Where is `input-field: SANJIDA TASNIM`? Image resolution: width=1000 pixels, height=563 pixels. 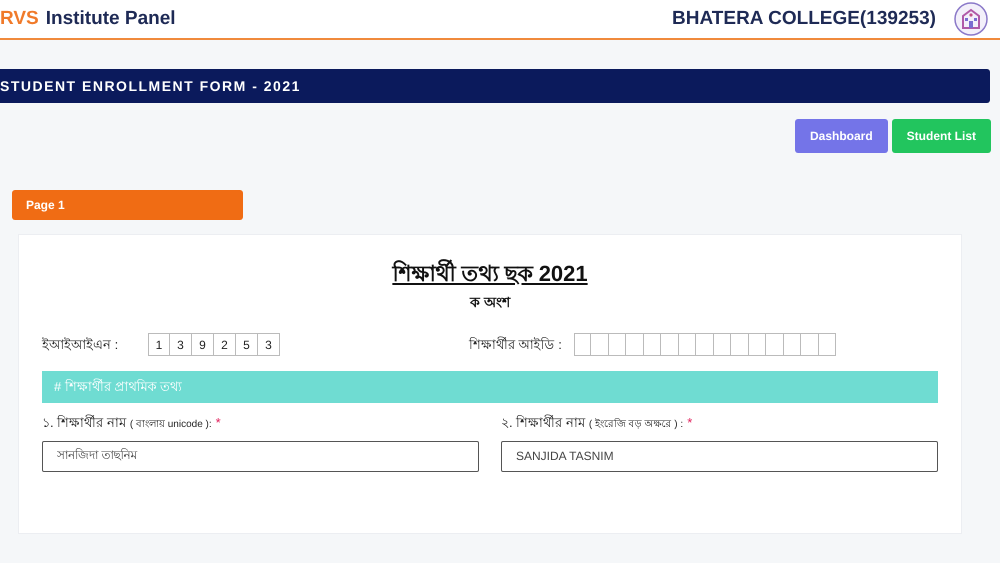
input-field: SANJIDA TASNIM is located at coordinates (719, 456).